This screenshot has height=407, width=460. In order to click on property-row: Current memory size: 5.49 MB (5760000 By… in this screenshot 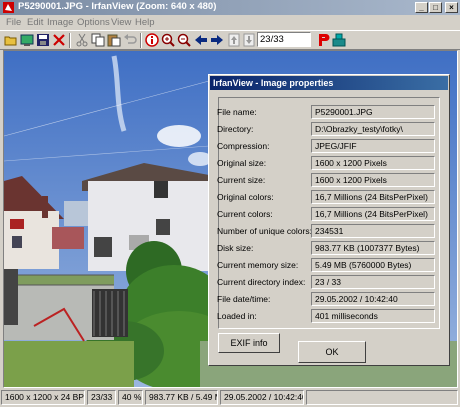, I will do `click(326, 265)`.